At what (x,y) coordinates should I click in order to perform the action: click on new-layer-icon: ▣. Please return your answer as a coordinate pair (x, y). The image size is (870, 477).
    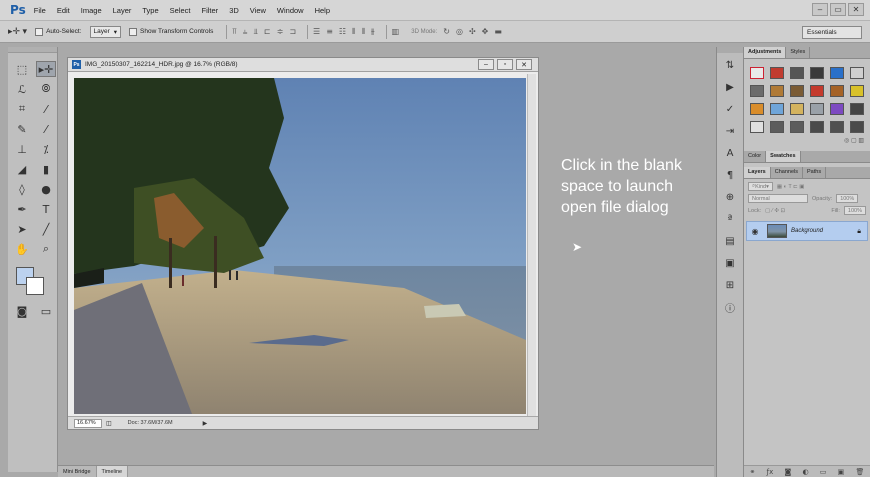
    Looking at the image, I should click on (841, 472).